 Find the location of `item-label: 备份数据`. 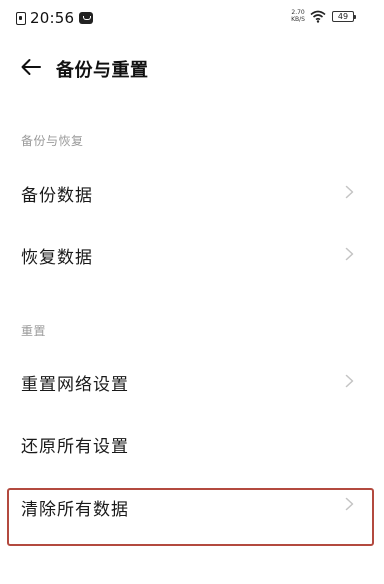

item-label: 备份数据 is located at coordinates (57, 196).